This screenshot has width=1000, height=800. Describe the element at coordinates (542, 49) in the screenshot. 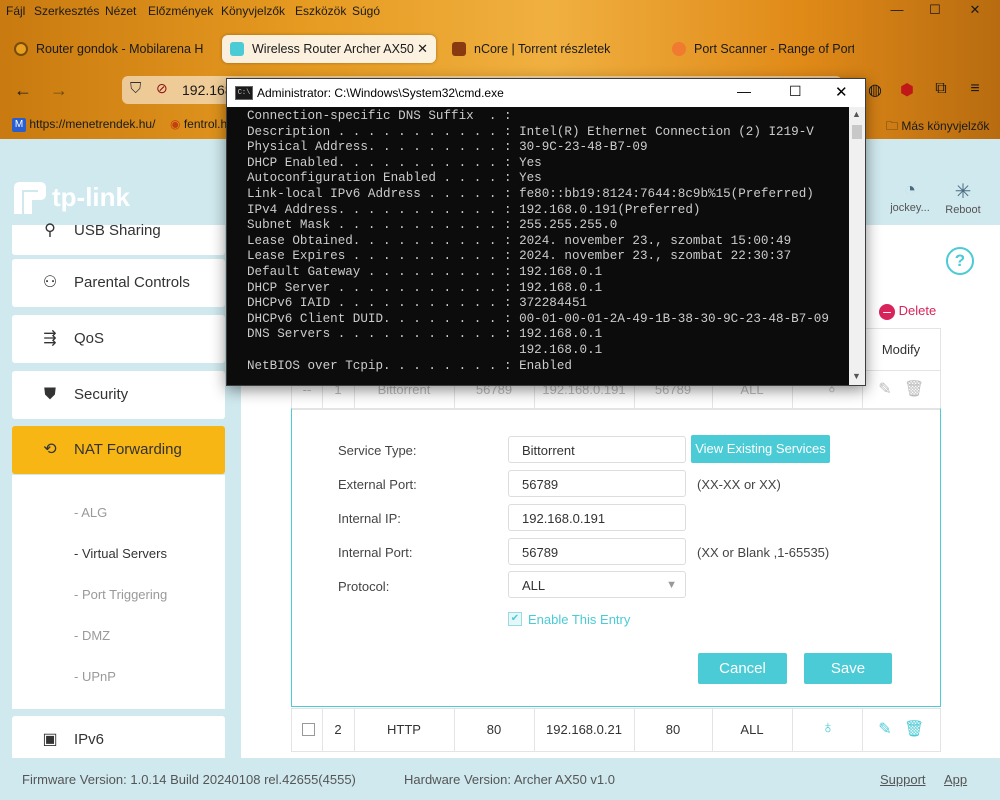

I see `tab-label: nCore | Torrent részletek` at that location.